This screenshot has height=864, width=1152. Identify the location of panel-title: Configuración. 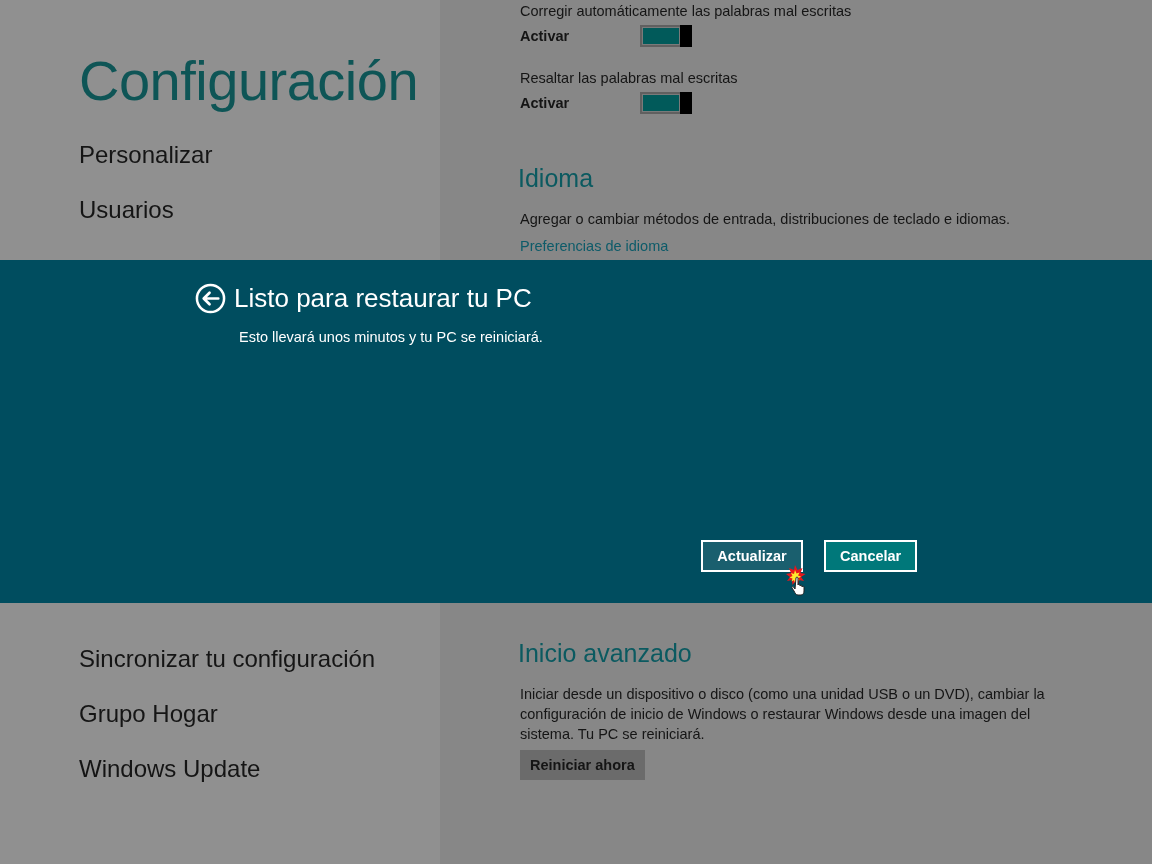
(249, 81).